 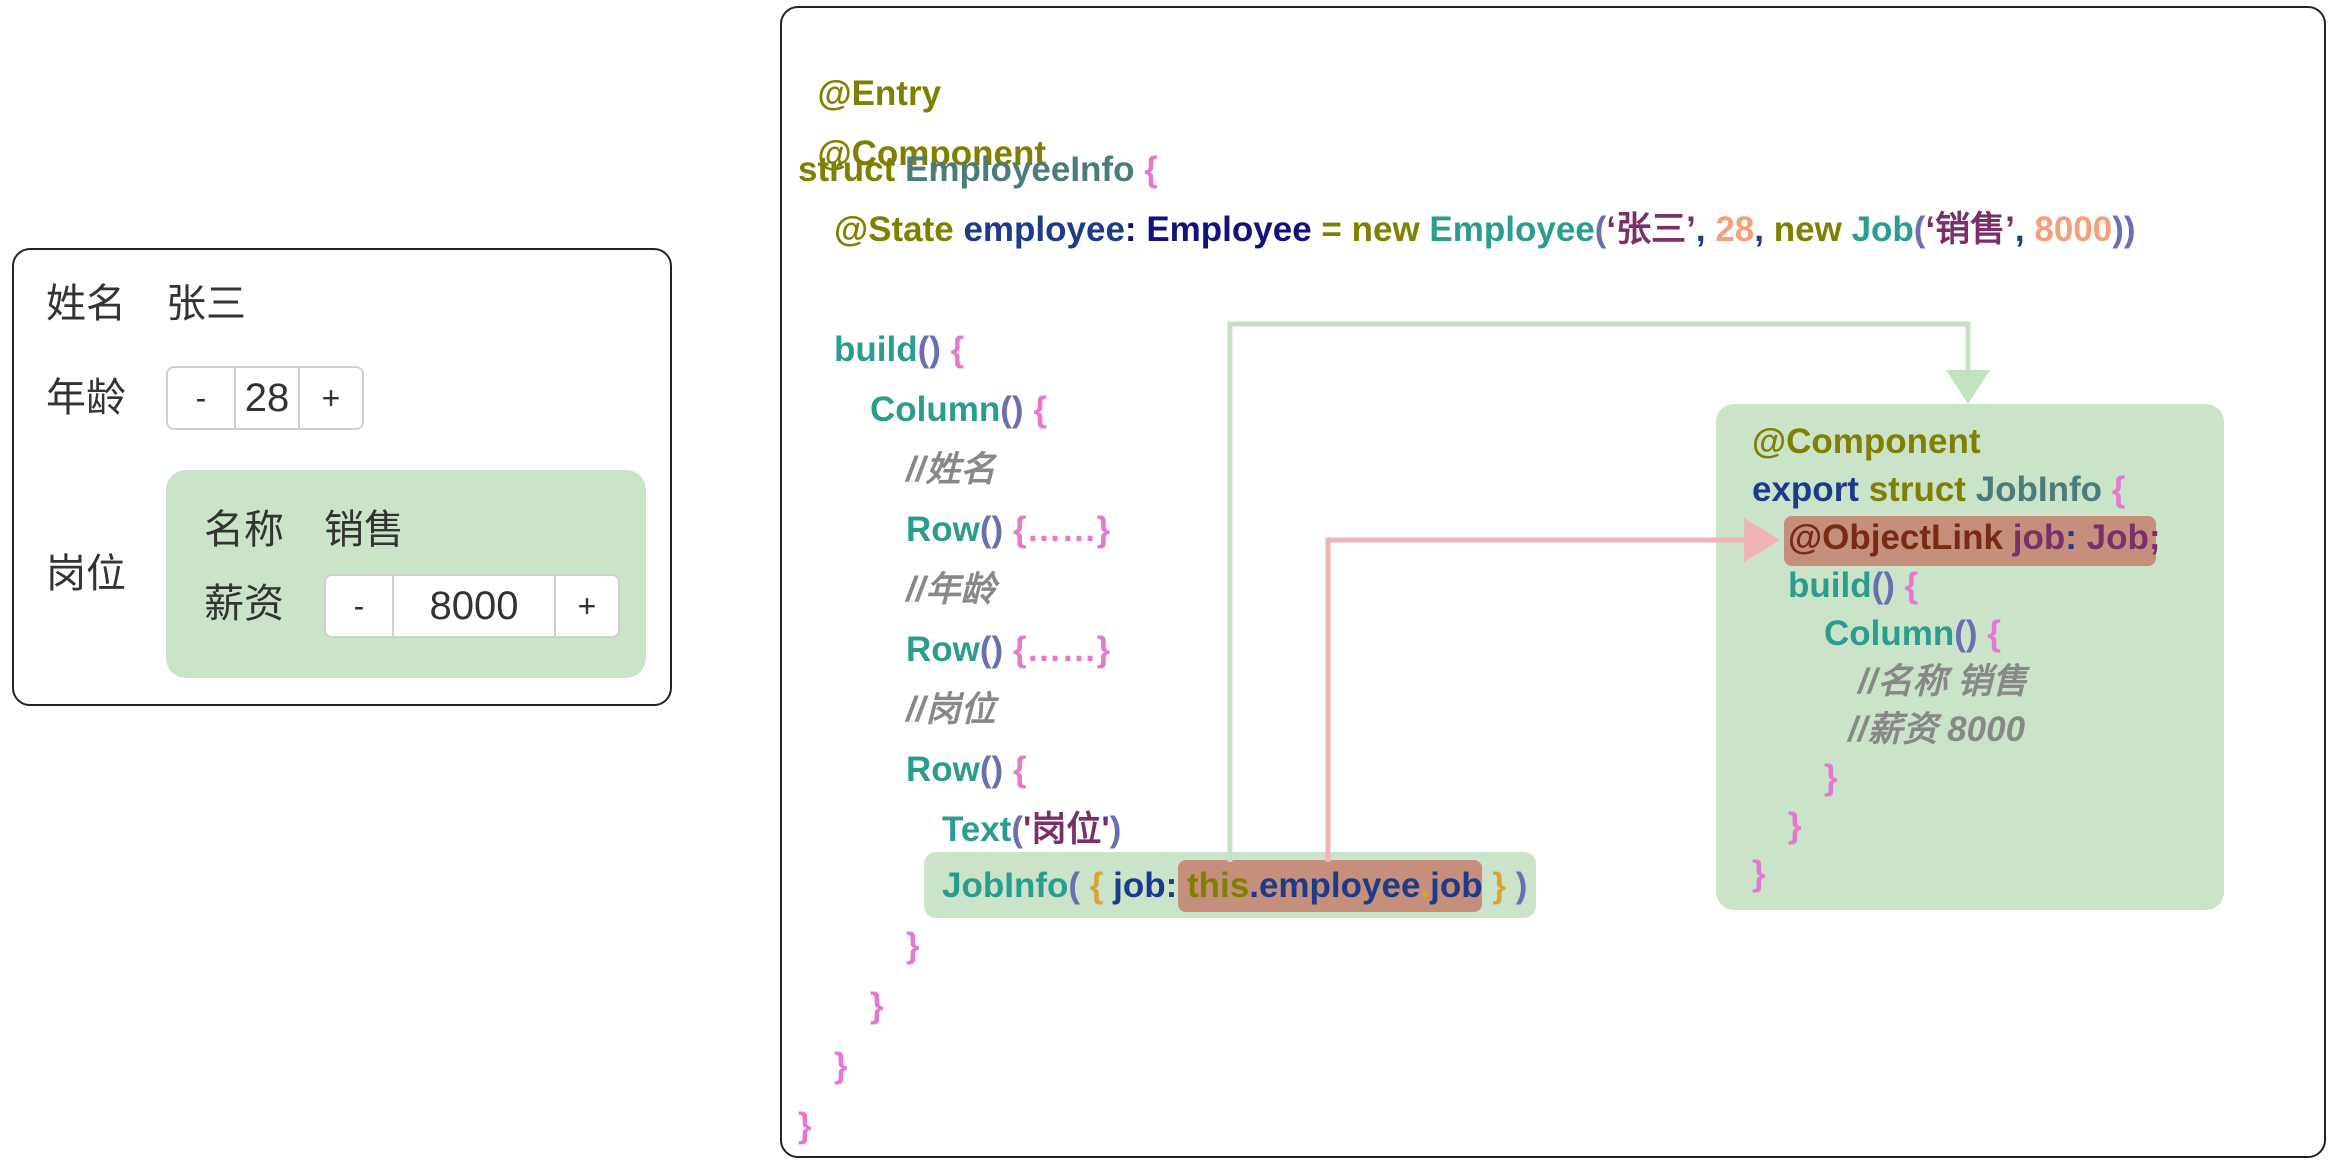 I want to click on sub-struct-name: JobInfo, so click(x=2039, y=489).